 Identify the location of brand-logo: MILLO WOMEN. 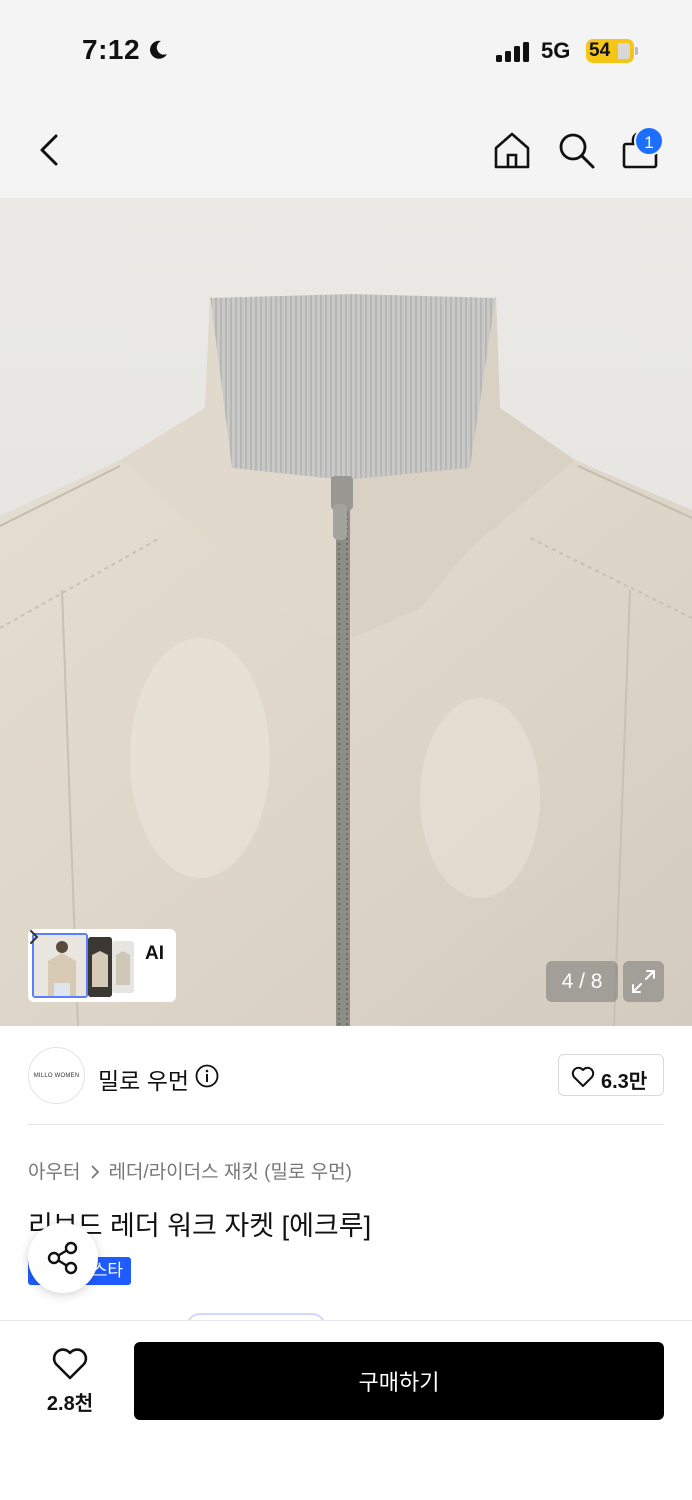
(56, 1075).